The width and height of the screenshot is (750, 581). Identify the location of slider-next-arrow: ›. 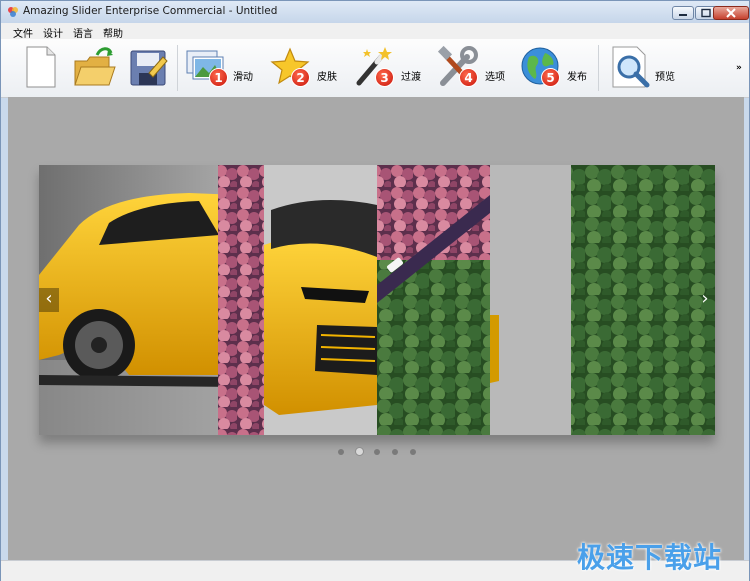
(705, 300).